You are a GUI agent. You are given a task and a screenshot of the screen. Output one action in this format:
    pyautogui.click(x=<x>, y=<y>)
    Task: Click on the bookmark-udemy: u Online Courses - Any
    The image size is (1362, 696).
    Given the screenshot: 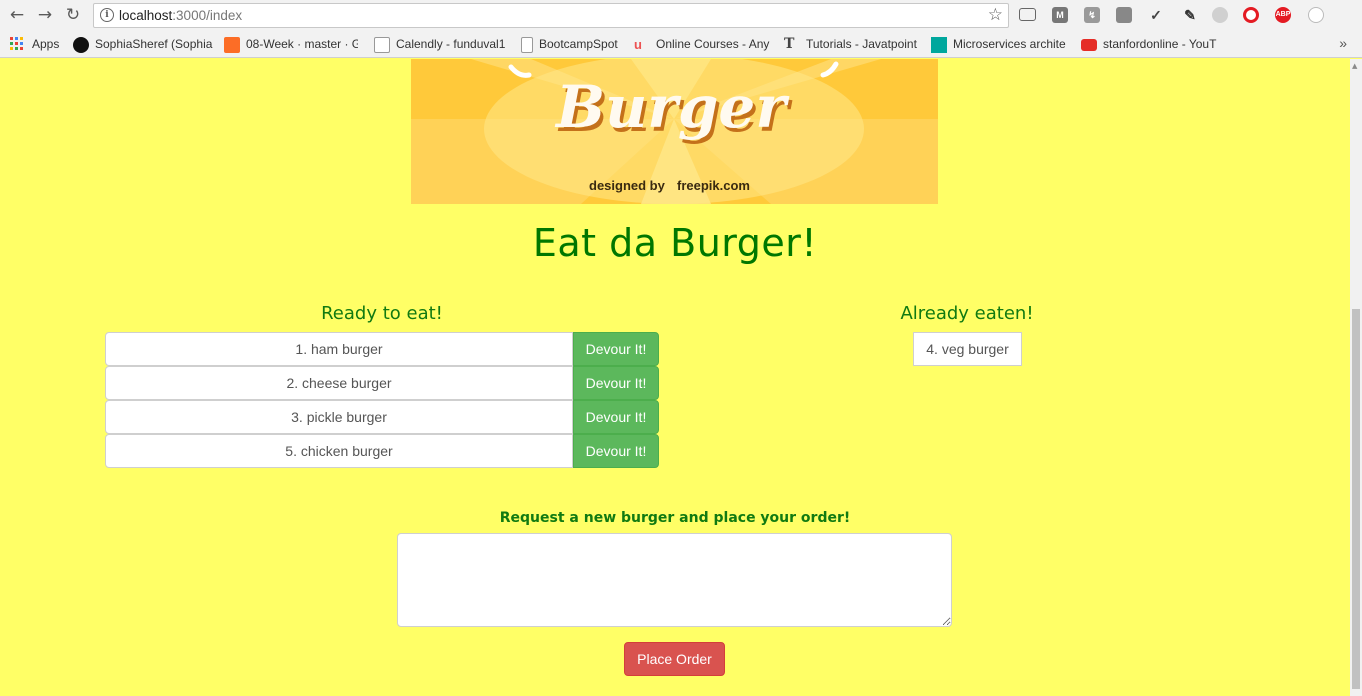 What is the action you would take?
    pyautogui.click(x=702, y=45)
    